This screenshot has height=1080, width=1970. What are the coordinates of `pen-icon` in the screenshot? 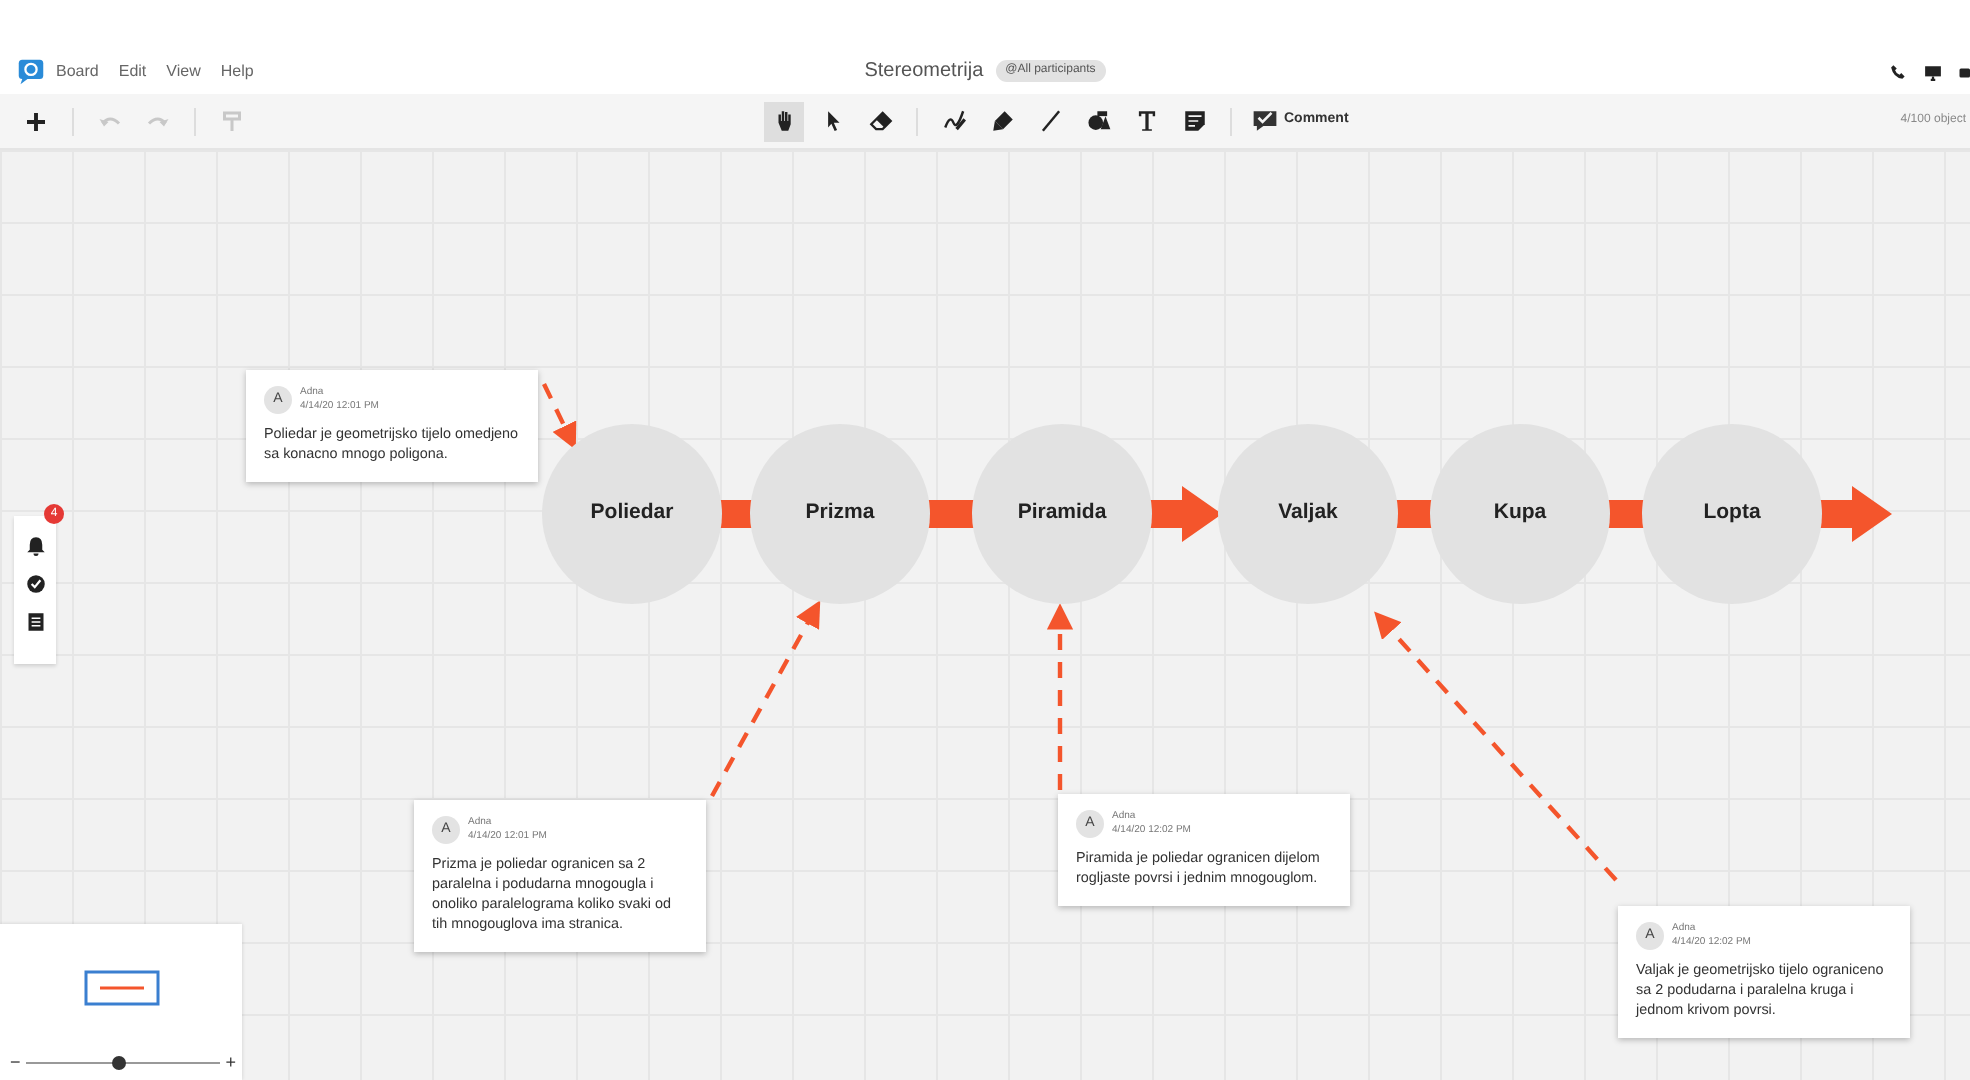 It's located at (954, 121).